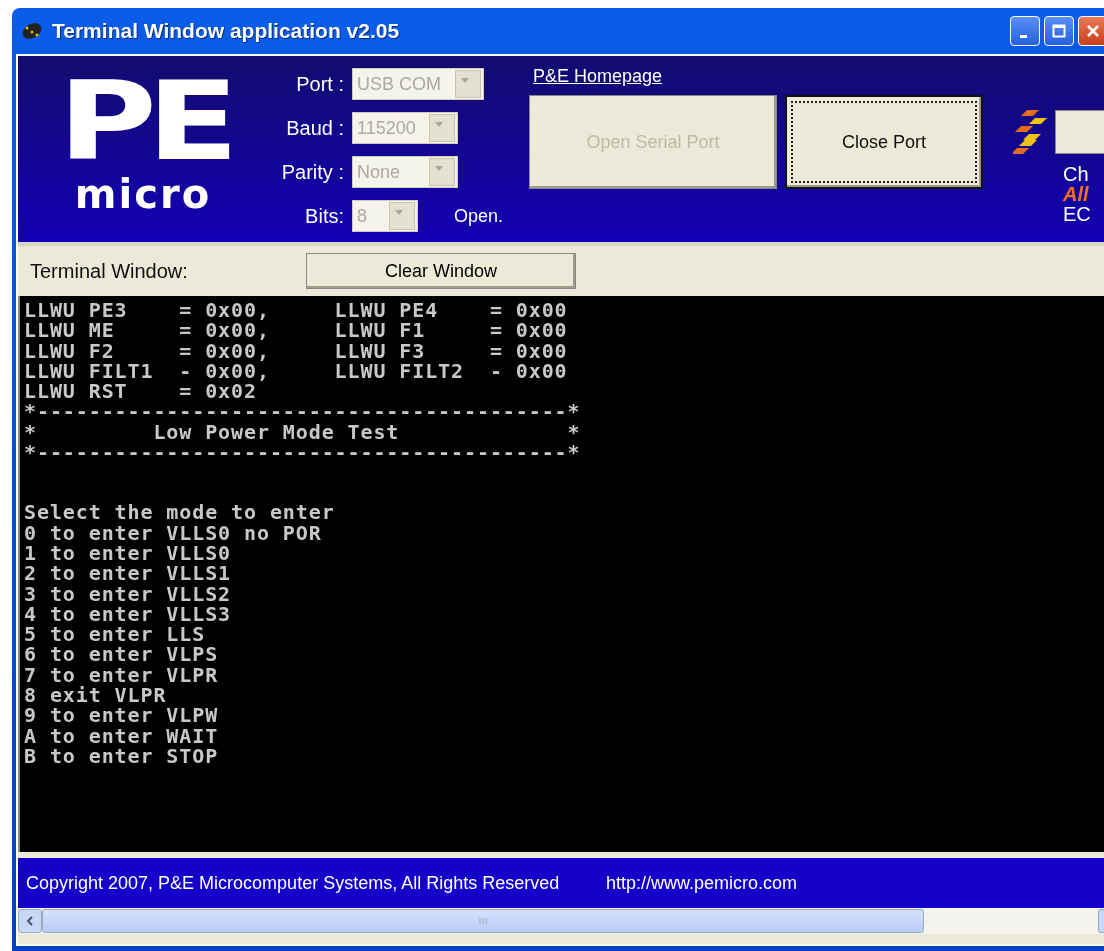 This screenshot has height=951, width=1104. Describe the element at coordinates (441, 271) in the screenshot. I see `clear-window-button: Clear Window` at that location.